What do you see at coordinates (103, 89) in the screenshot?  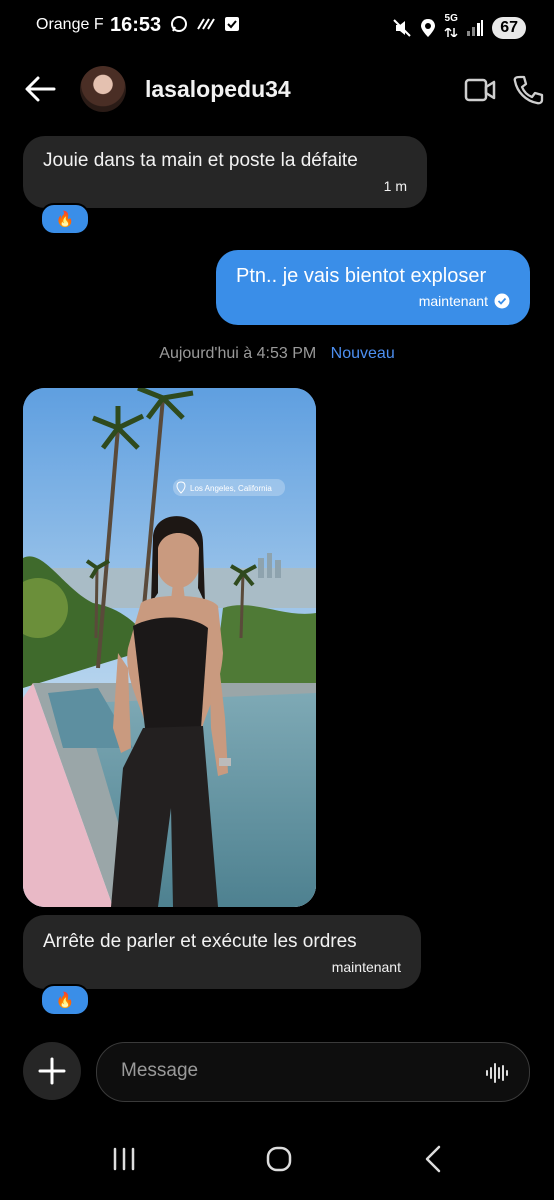 I see `avatar` at bounding box center [103, 89].